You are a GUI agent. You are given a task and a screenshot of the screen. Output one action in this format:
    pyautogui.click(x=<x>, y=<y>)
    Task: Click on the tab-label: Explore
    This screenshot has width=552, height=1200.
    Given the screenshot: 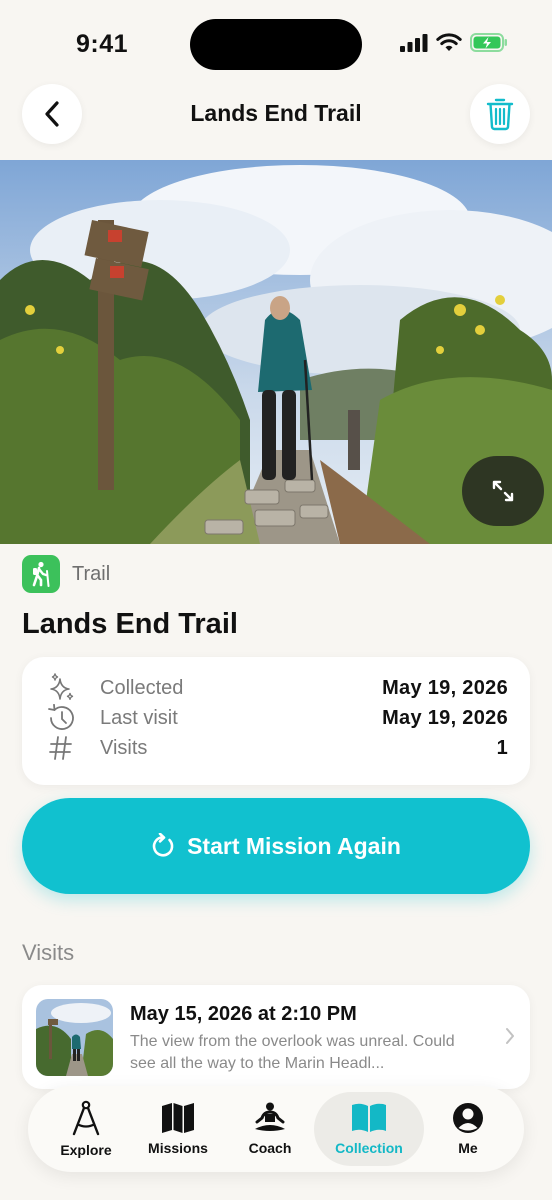 What is the action you would take?
    pyautogui.click(x=86, y=1150)
    